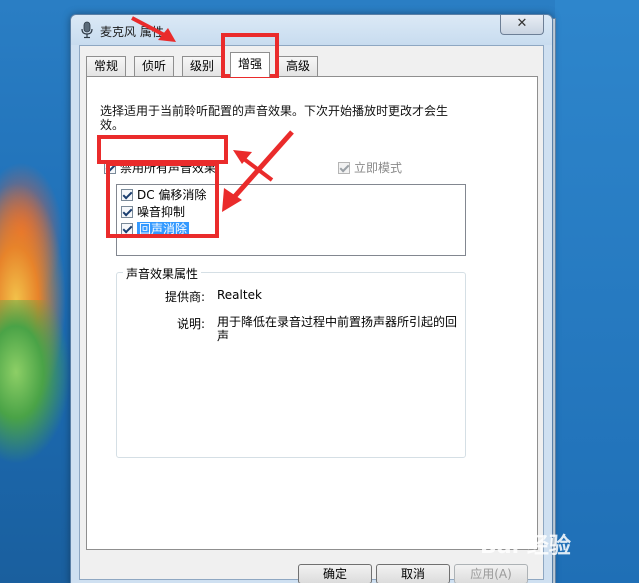  What do you see at coordinates (212, 114) in the screenshot?
I see `annotation-arrows` at bounding box center [212, 114].